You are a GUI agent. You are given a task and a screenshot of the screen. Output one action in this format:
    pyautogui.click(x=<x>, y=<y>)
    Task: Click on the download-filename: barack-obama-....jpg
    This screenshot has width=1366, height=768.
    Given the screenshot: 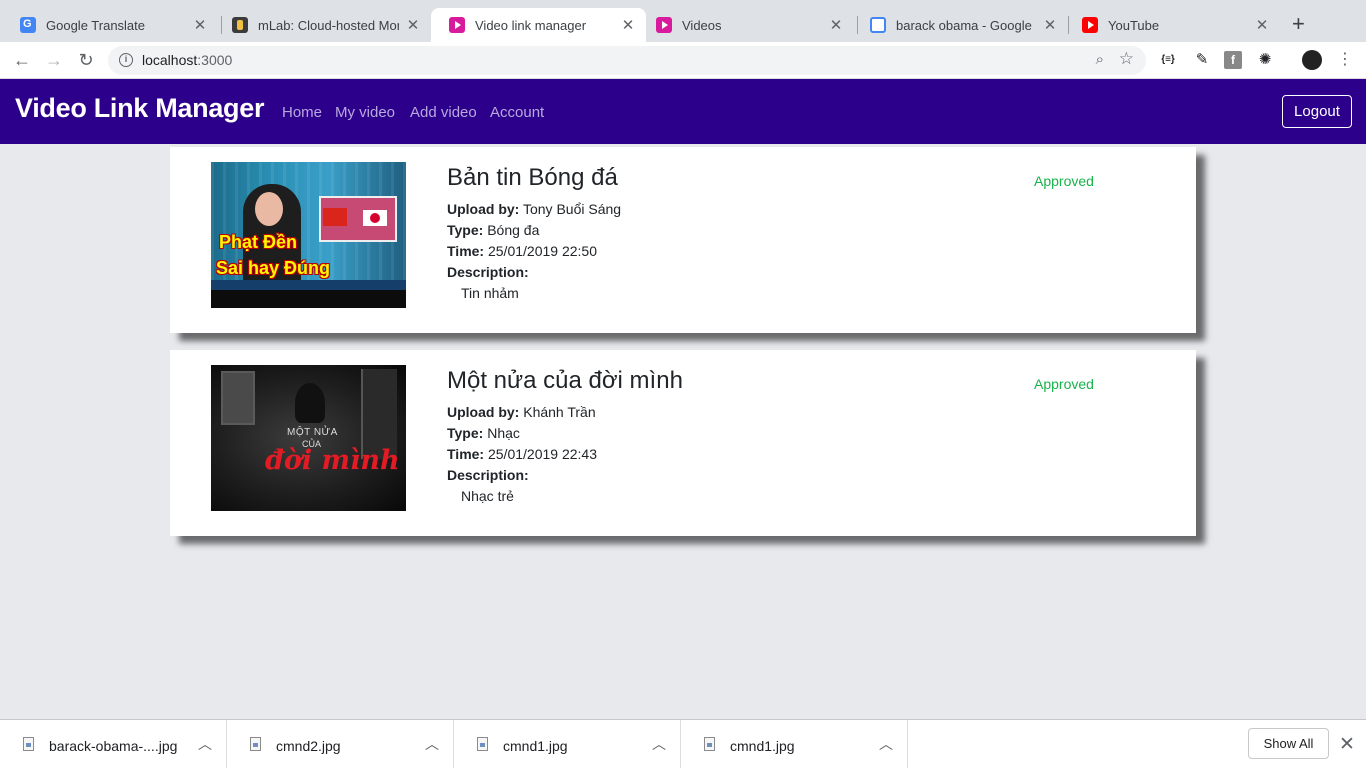 What is the action you would take?
    pyautogui.click(x=113, y=746)
    